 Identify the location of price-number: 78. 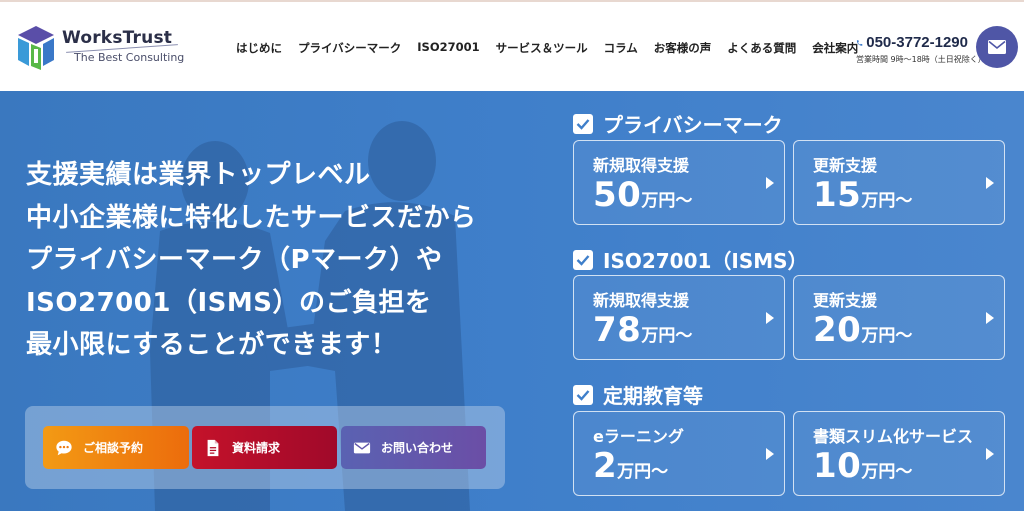
(617, 330).